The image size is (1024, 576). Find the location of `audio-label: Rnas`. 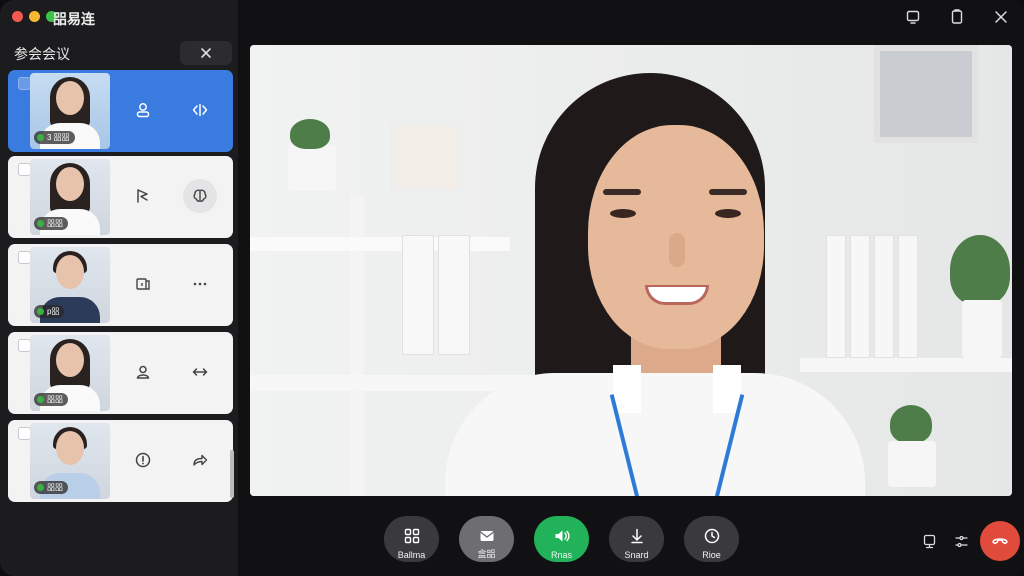

audio-label: Rnas is located at coordinates (561, 555).